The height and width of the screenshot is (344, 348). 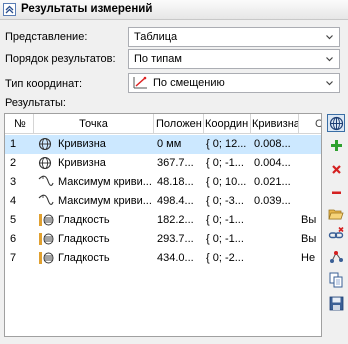 What do you see at coordinates (13, 163) in the screenshot?
I see `cell-number: 2` at bounding box center [13, 163].